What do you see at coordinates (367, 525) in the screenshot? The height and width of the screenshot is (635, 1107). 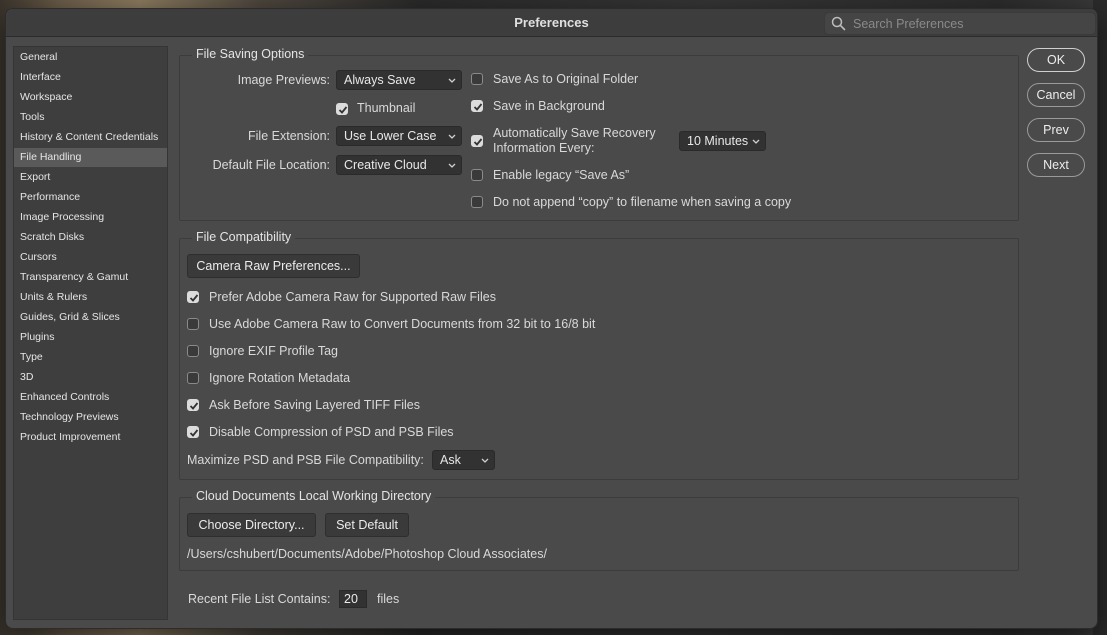 I see `set-default-button: Set Default` at bounding box center [367, 525].